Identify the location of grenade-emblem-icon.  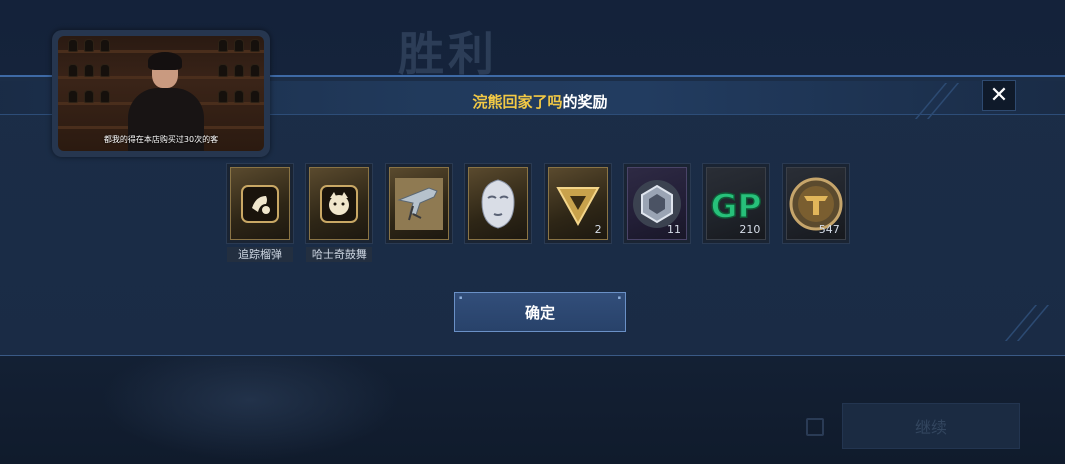
(260, 203).